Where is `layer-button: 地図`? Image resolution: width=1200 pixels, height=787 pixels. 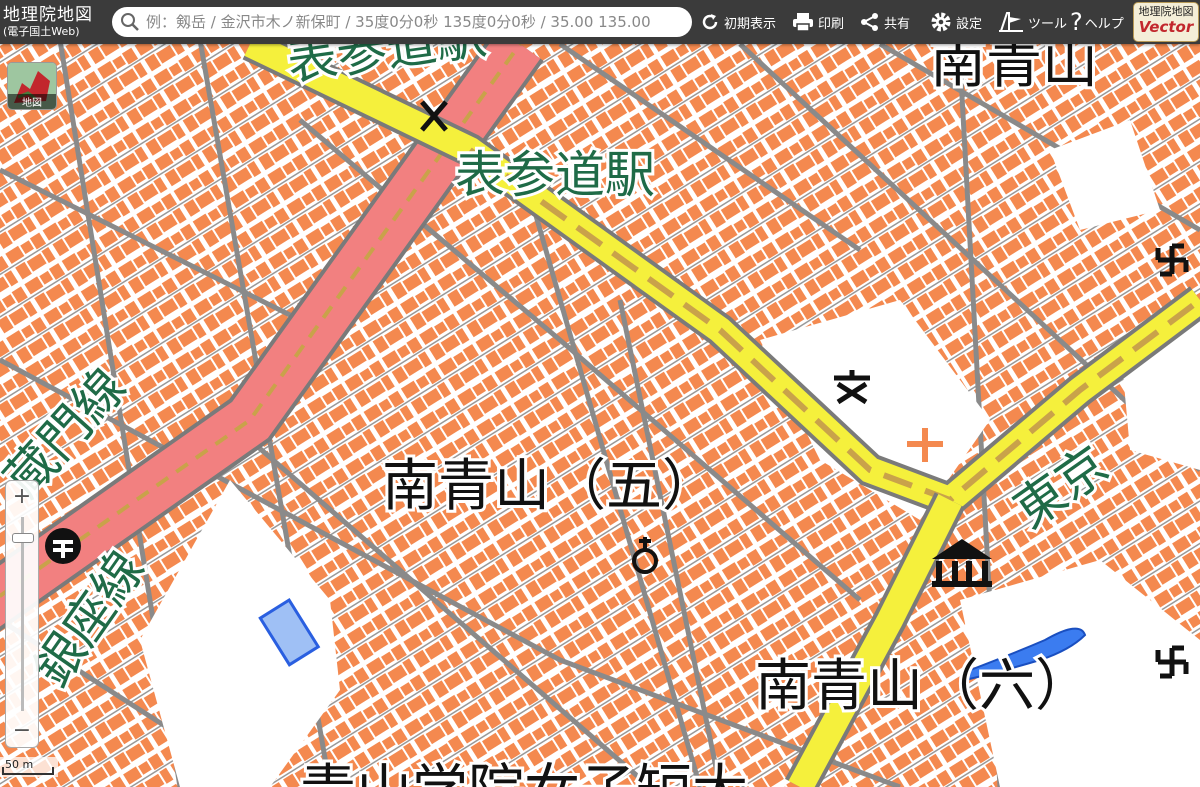
layer-button: 地図 is located at coordinates (32, 86).